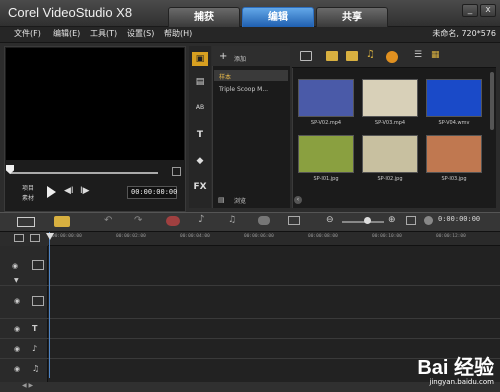  What do you see at coordinates (28, 187) in the screenshot?
I see `mode-project: 项目` at bounding box center [28, 187].